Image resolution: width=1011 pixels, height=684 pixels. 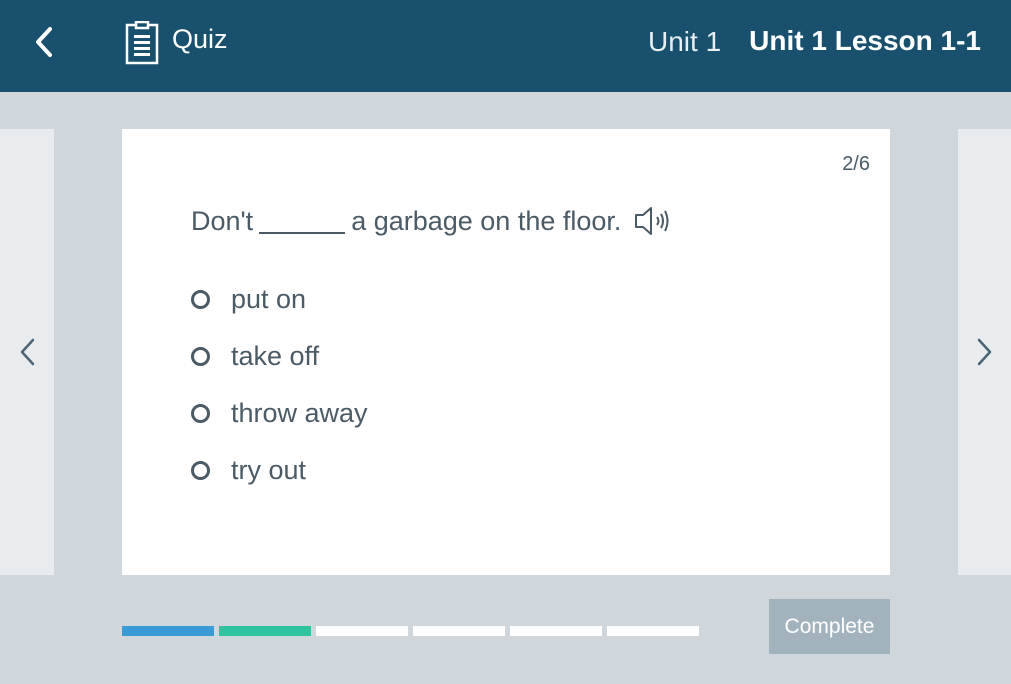 What do you see at coordinates (684, 42) in the screenshot?
I see `unit-breadcrumb: Unit 1` at bounding box center [684, 42].